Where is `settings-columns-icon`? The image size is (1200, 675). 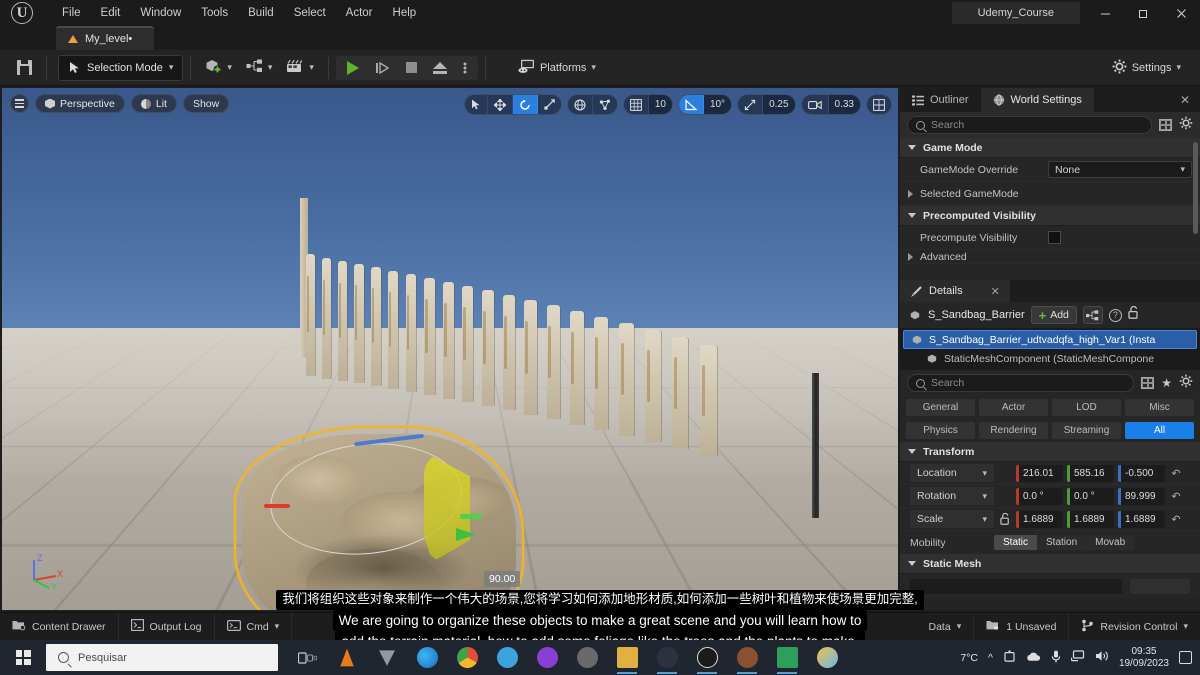
settings-columns-icon is located at coordinates (1165, 125).